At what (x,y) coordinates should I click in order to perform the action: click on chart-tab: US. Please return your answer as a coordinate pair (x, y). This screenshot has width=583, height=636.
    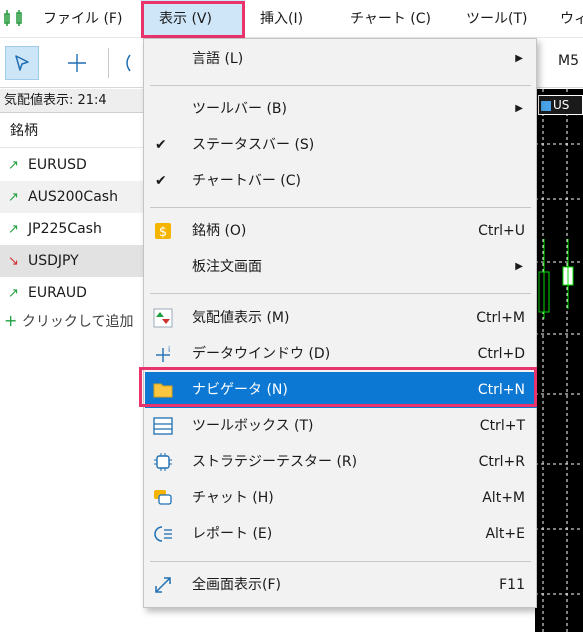
    Looking at the image, I should click on (560, 105).